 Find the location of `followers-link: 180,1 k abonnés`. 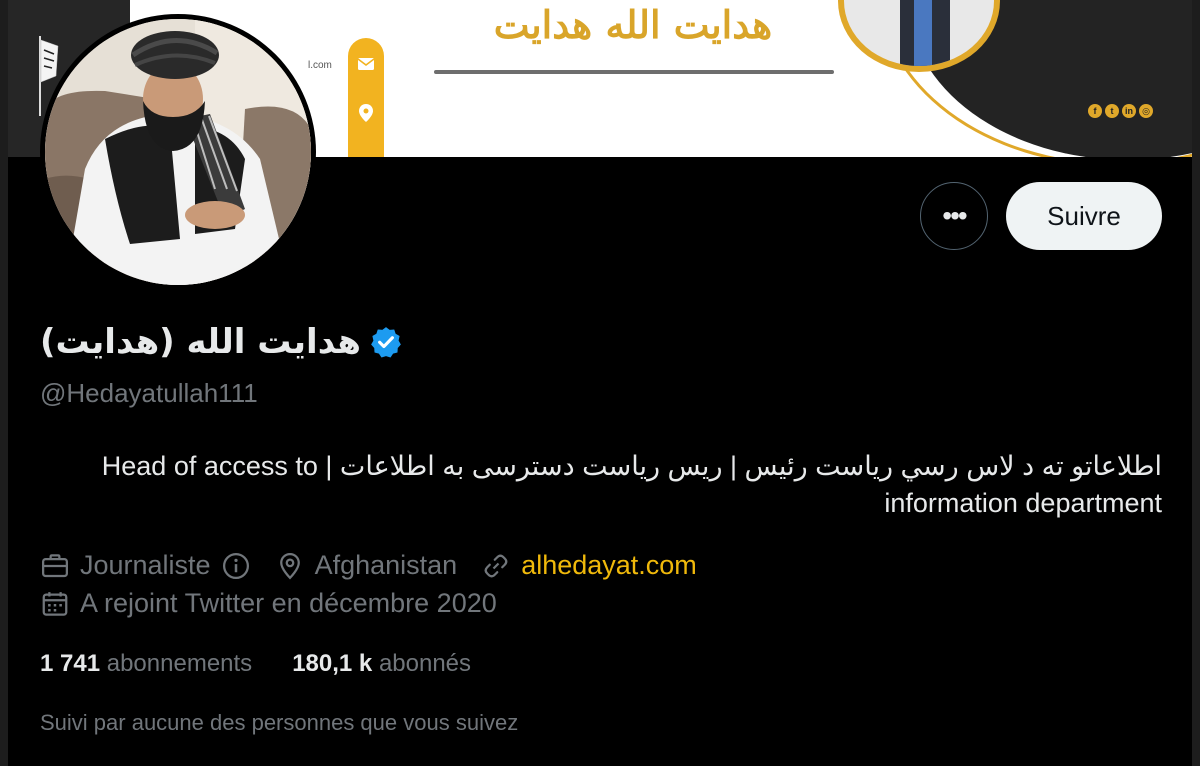

followers-link: 180,1 k abonnés is located at coordinates (381, 664).